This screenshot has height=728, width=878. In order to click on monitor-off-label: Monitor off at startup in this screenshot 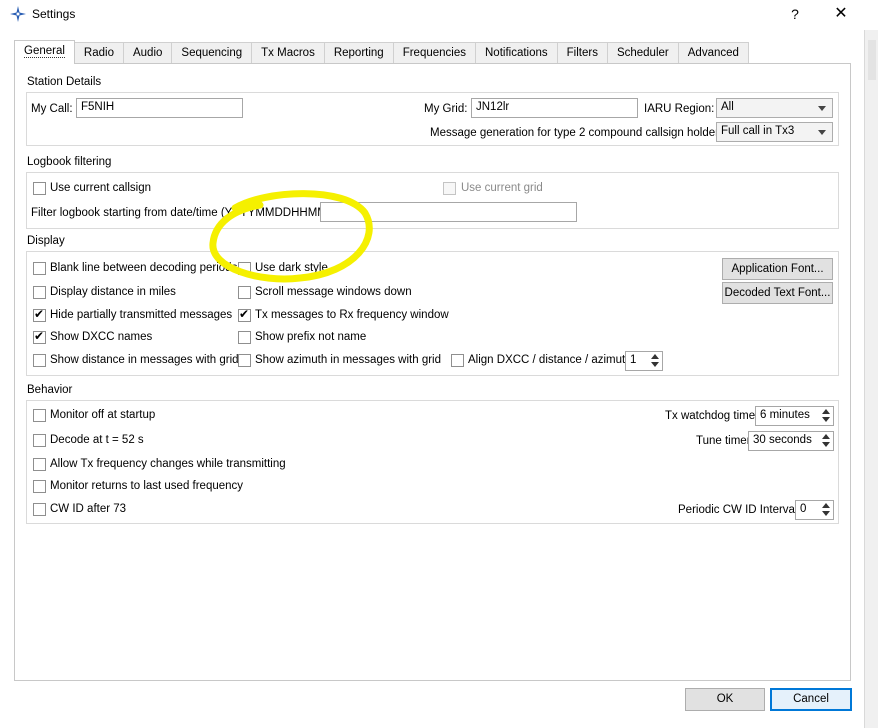, I will do `click(103, 415)`.